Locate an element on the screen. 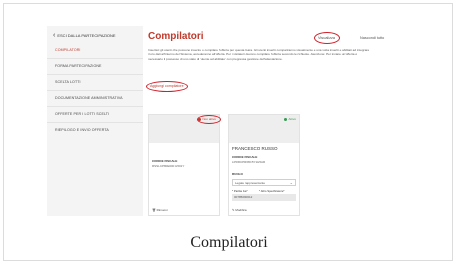  back-link: ‹ ESCI DALLA PARTECIPAZIONE is located at coordinates (84, 35).